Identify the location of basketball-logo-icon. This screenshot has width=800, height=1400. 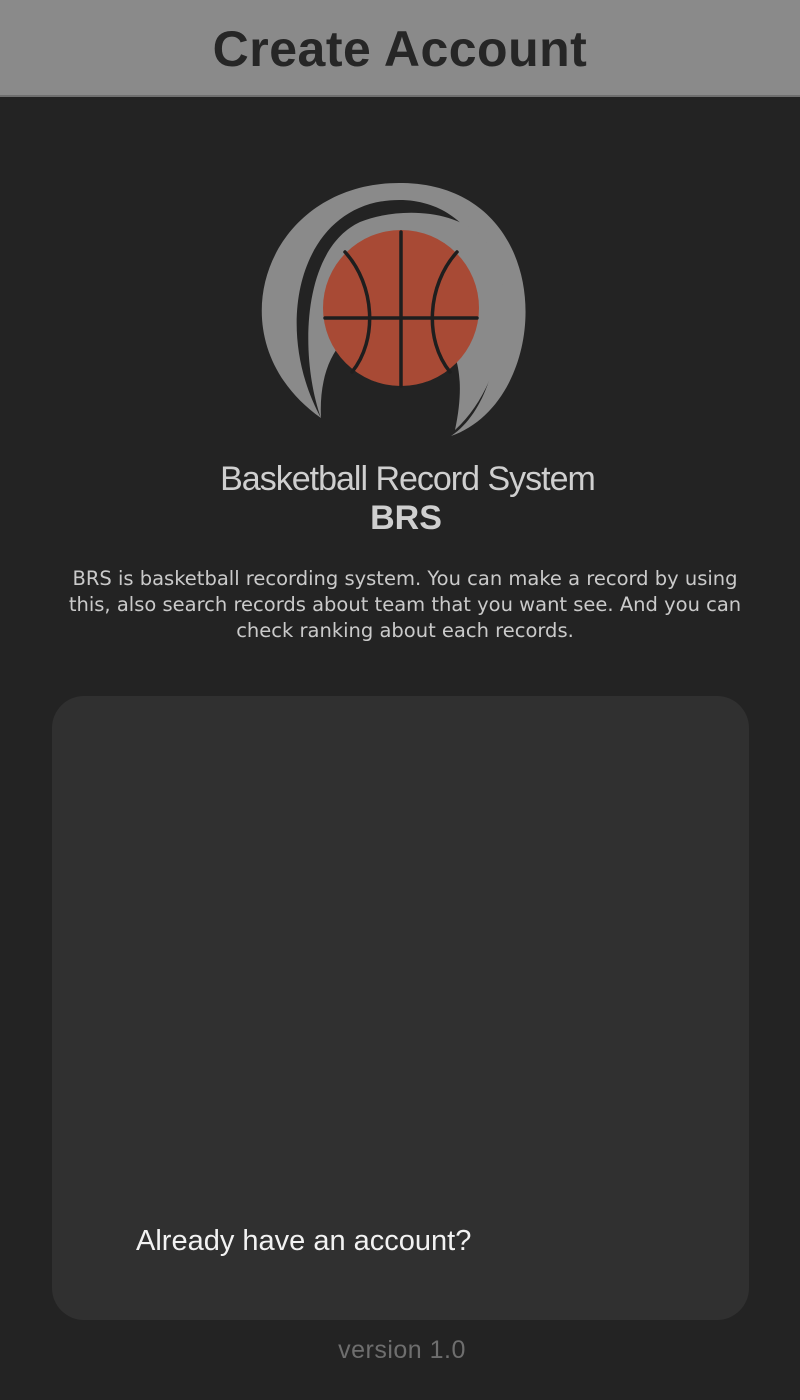
(395, 310).